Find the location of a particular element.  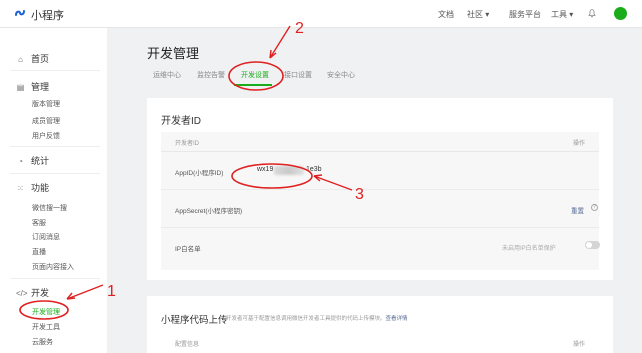

annotation-number-3: 3 is located at coordinates (359, 194).